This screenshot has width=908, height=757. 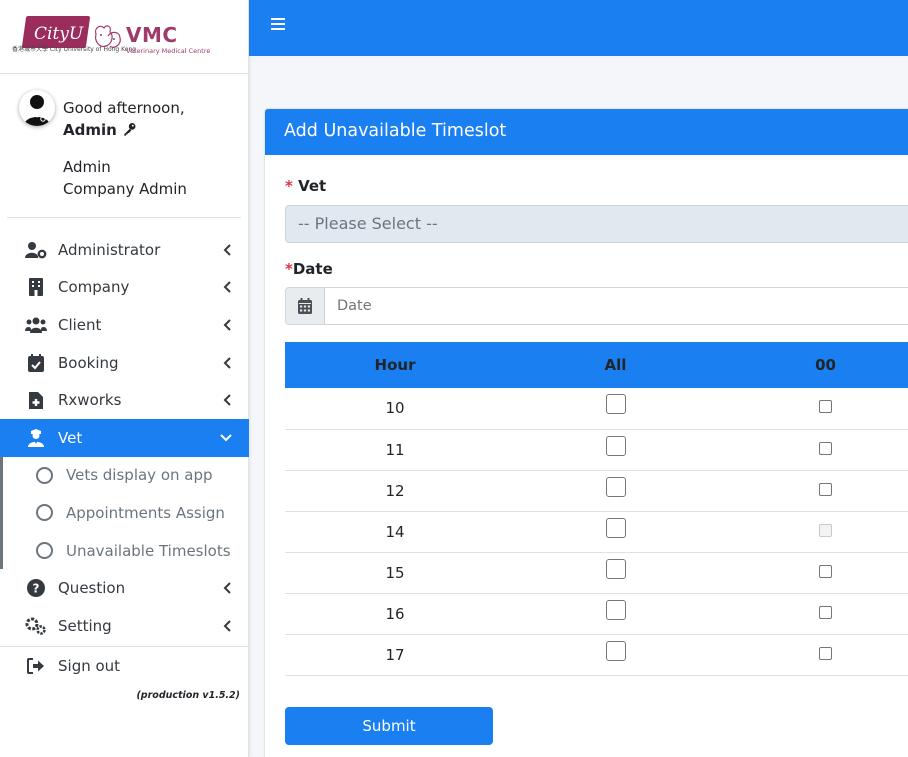 I want to click on hour-cell: 16, so click(x=395, y=614).